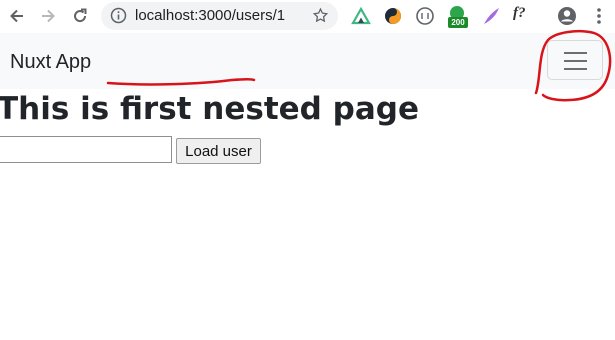 The width and height of the screenshot is (615, 340). Describe the element at coordinates (393, 16) in the screenshot. I see `extension-swirl-icon` at that location.